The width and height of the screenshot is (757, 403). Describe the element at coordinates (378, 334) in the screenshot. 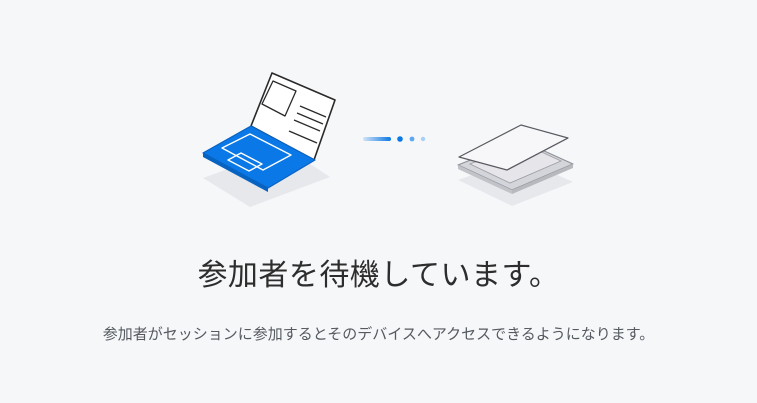

I see `page-description: 参加者がセッションに参加するとそのデバイスへアクセスできるようになります。` at that location.